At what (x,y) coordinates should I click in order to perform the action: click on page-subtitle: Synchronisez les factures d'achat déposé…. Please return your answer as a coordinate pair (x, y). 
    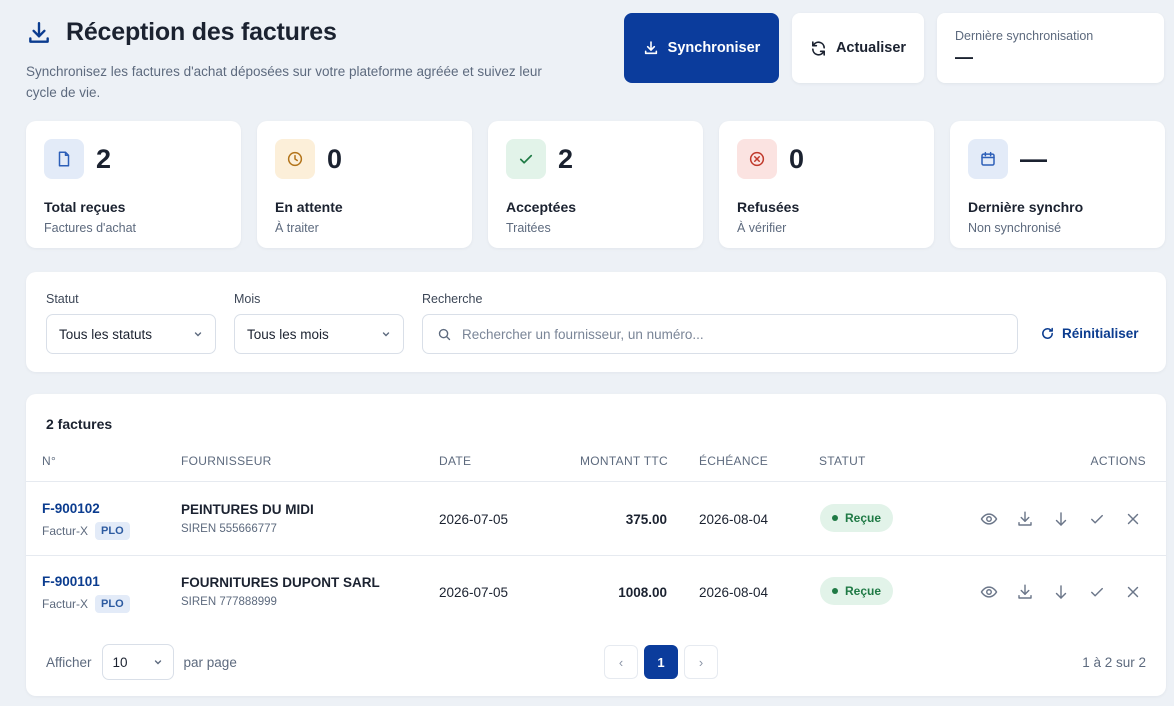
    Looking at the image, I should click on (284, 82).